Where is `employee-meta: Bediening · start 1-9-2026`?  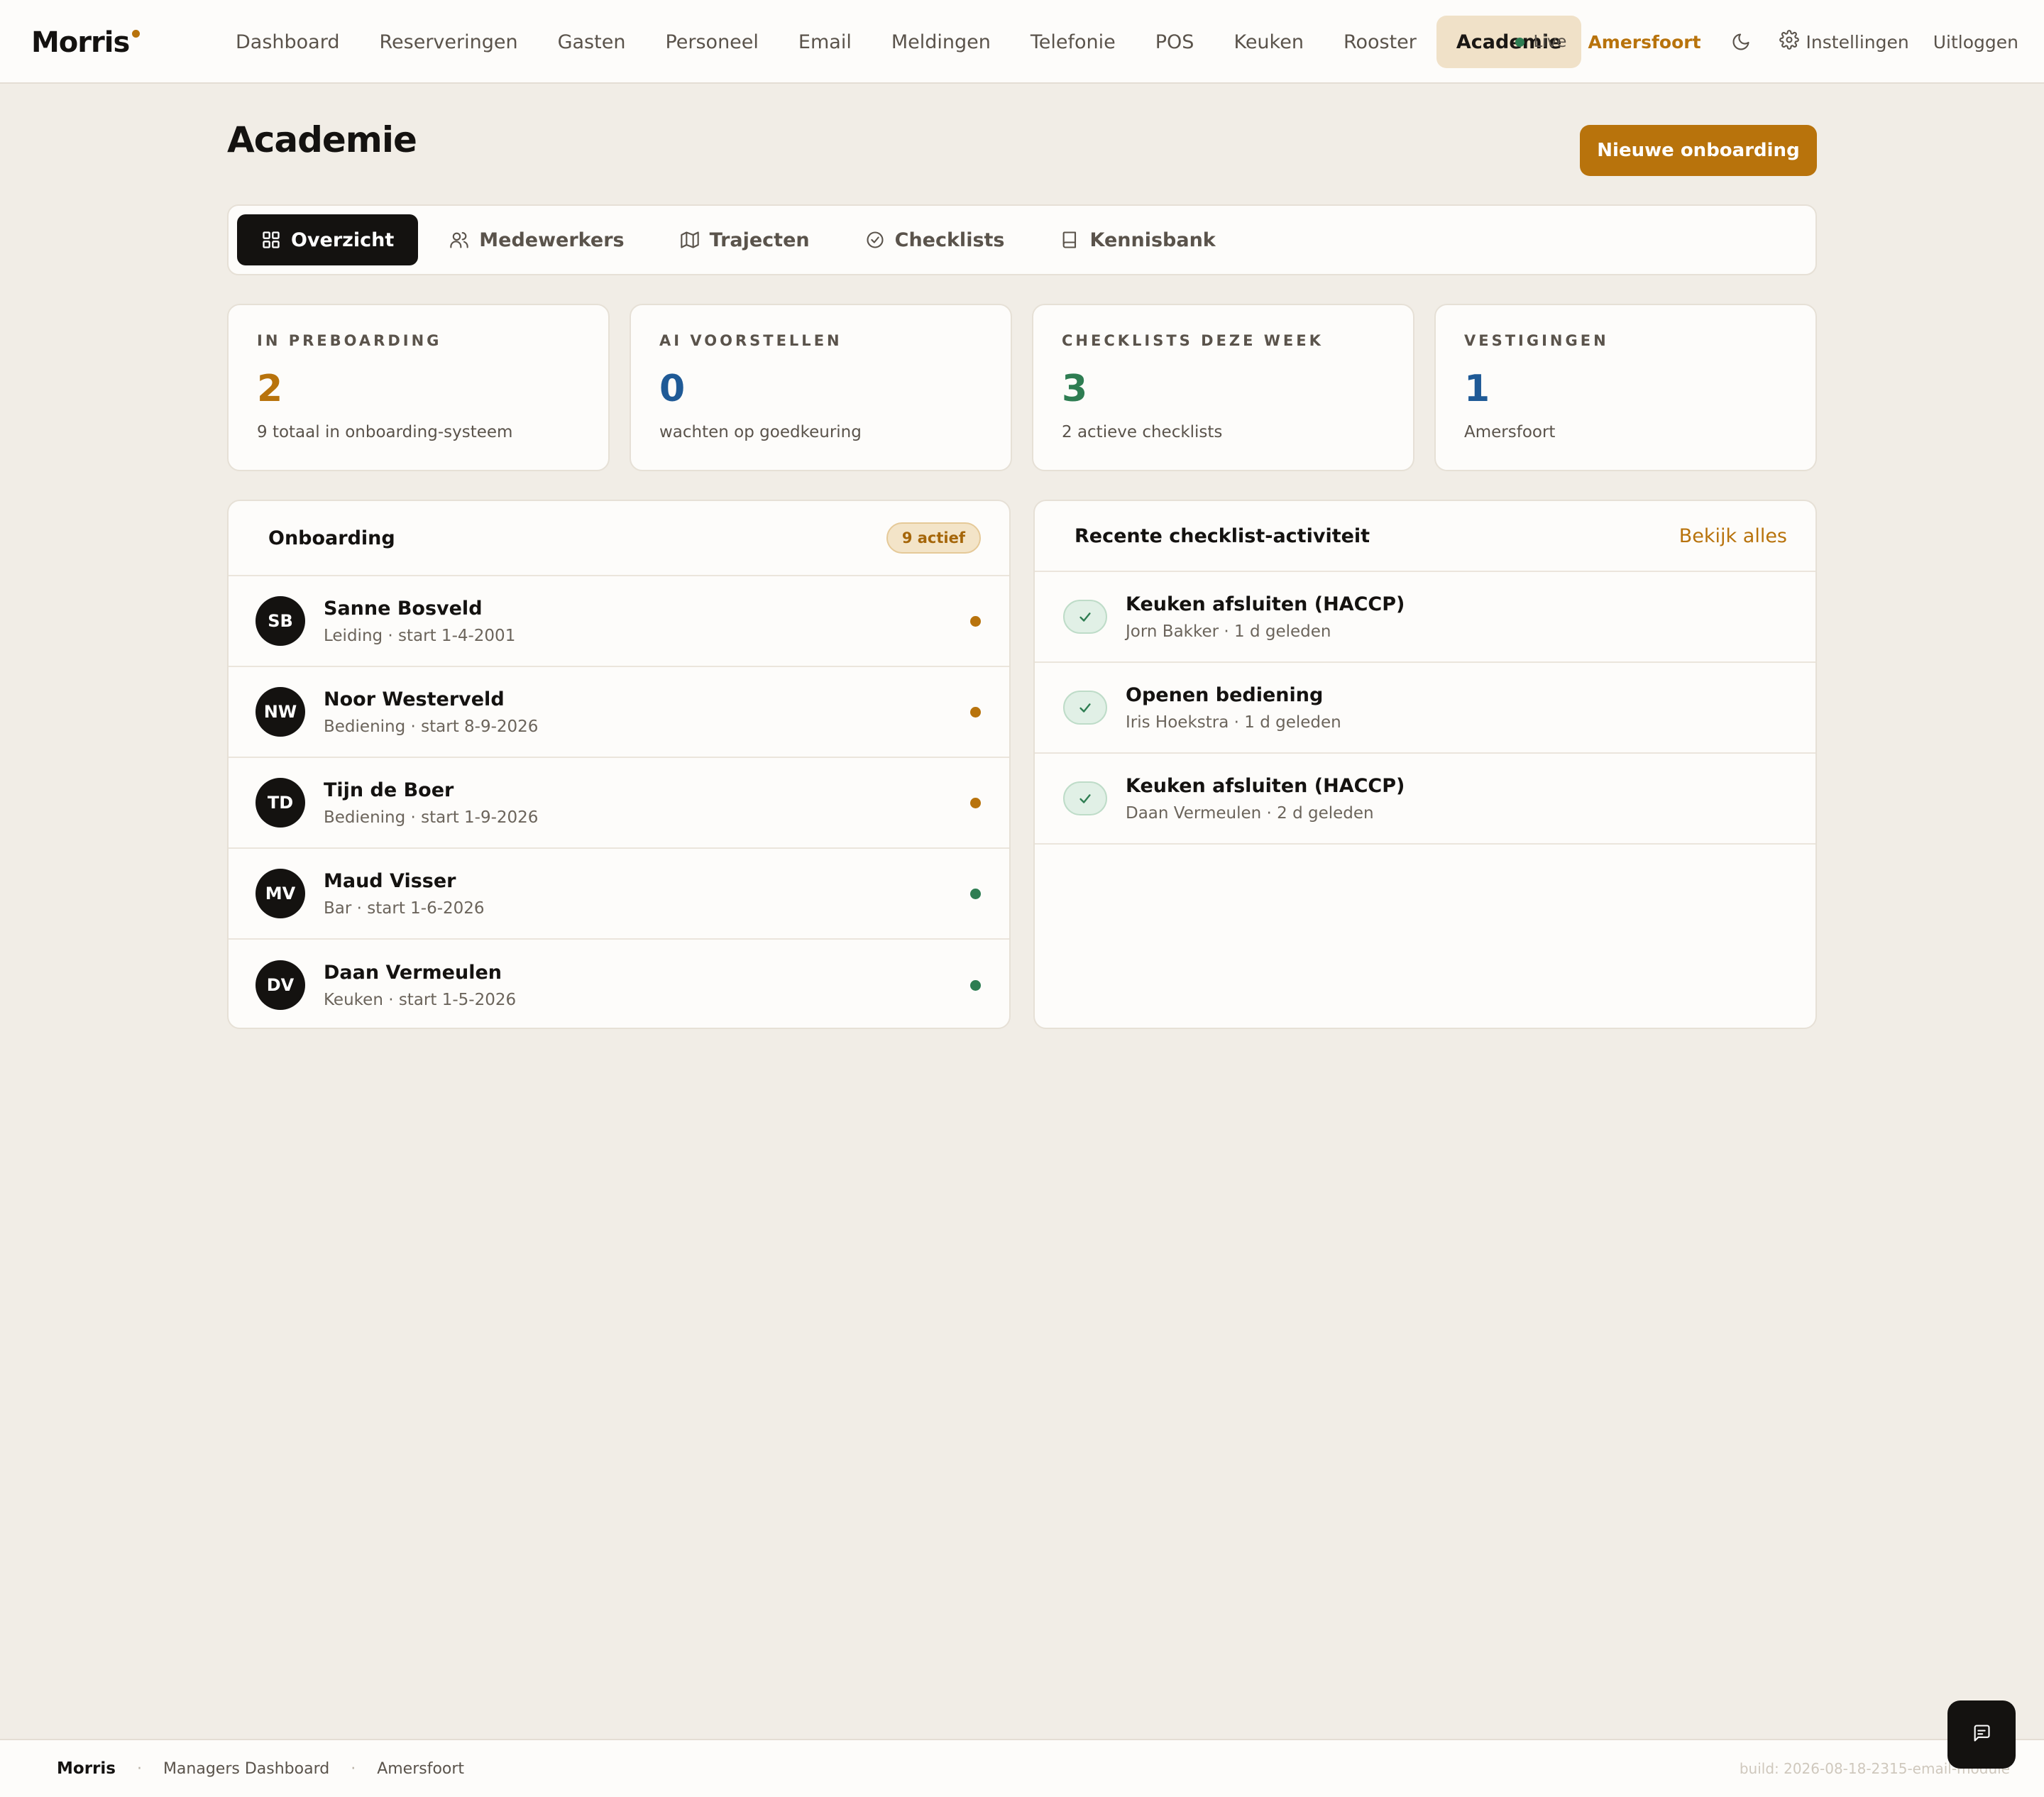 employee-meta: Bediening · start 1-9-2026 is located at coordinates (431, 817).